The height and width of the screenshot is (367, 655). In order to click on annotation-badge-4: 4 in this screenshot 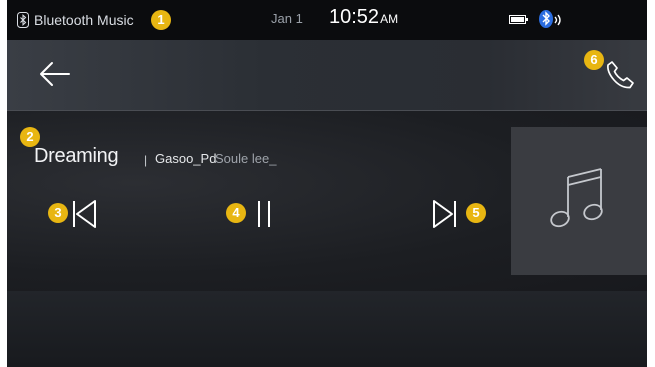, I will do `click(236, 213)`.